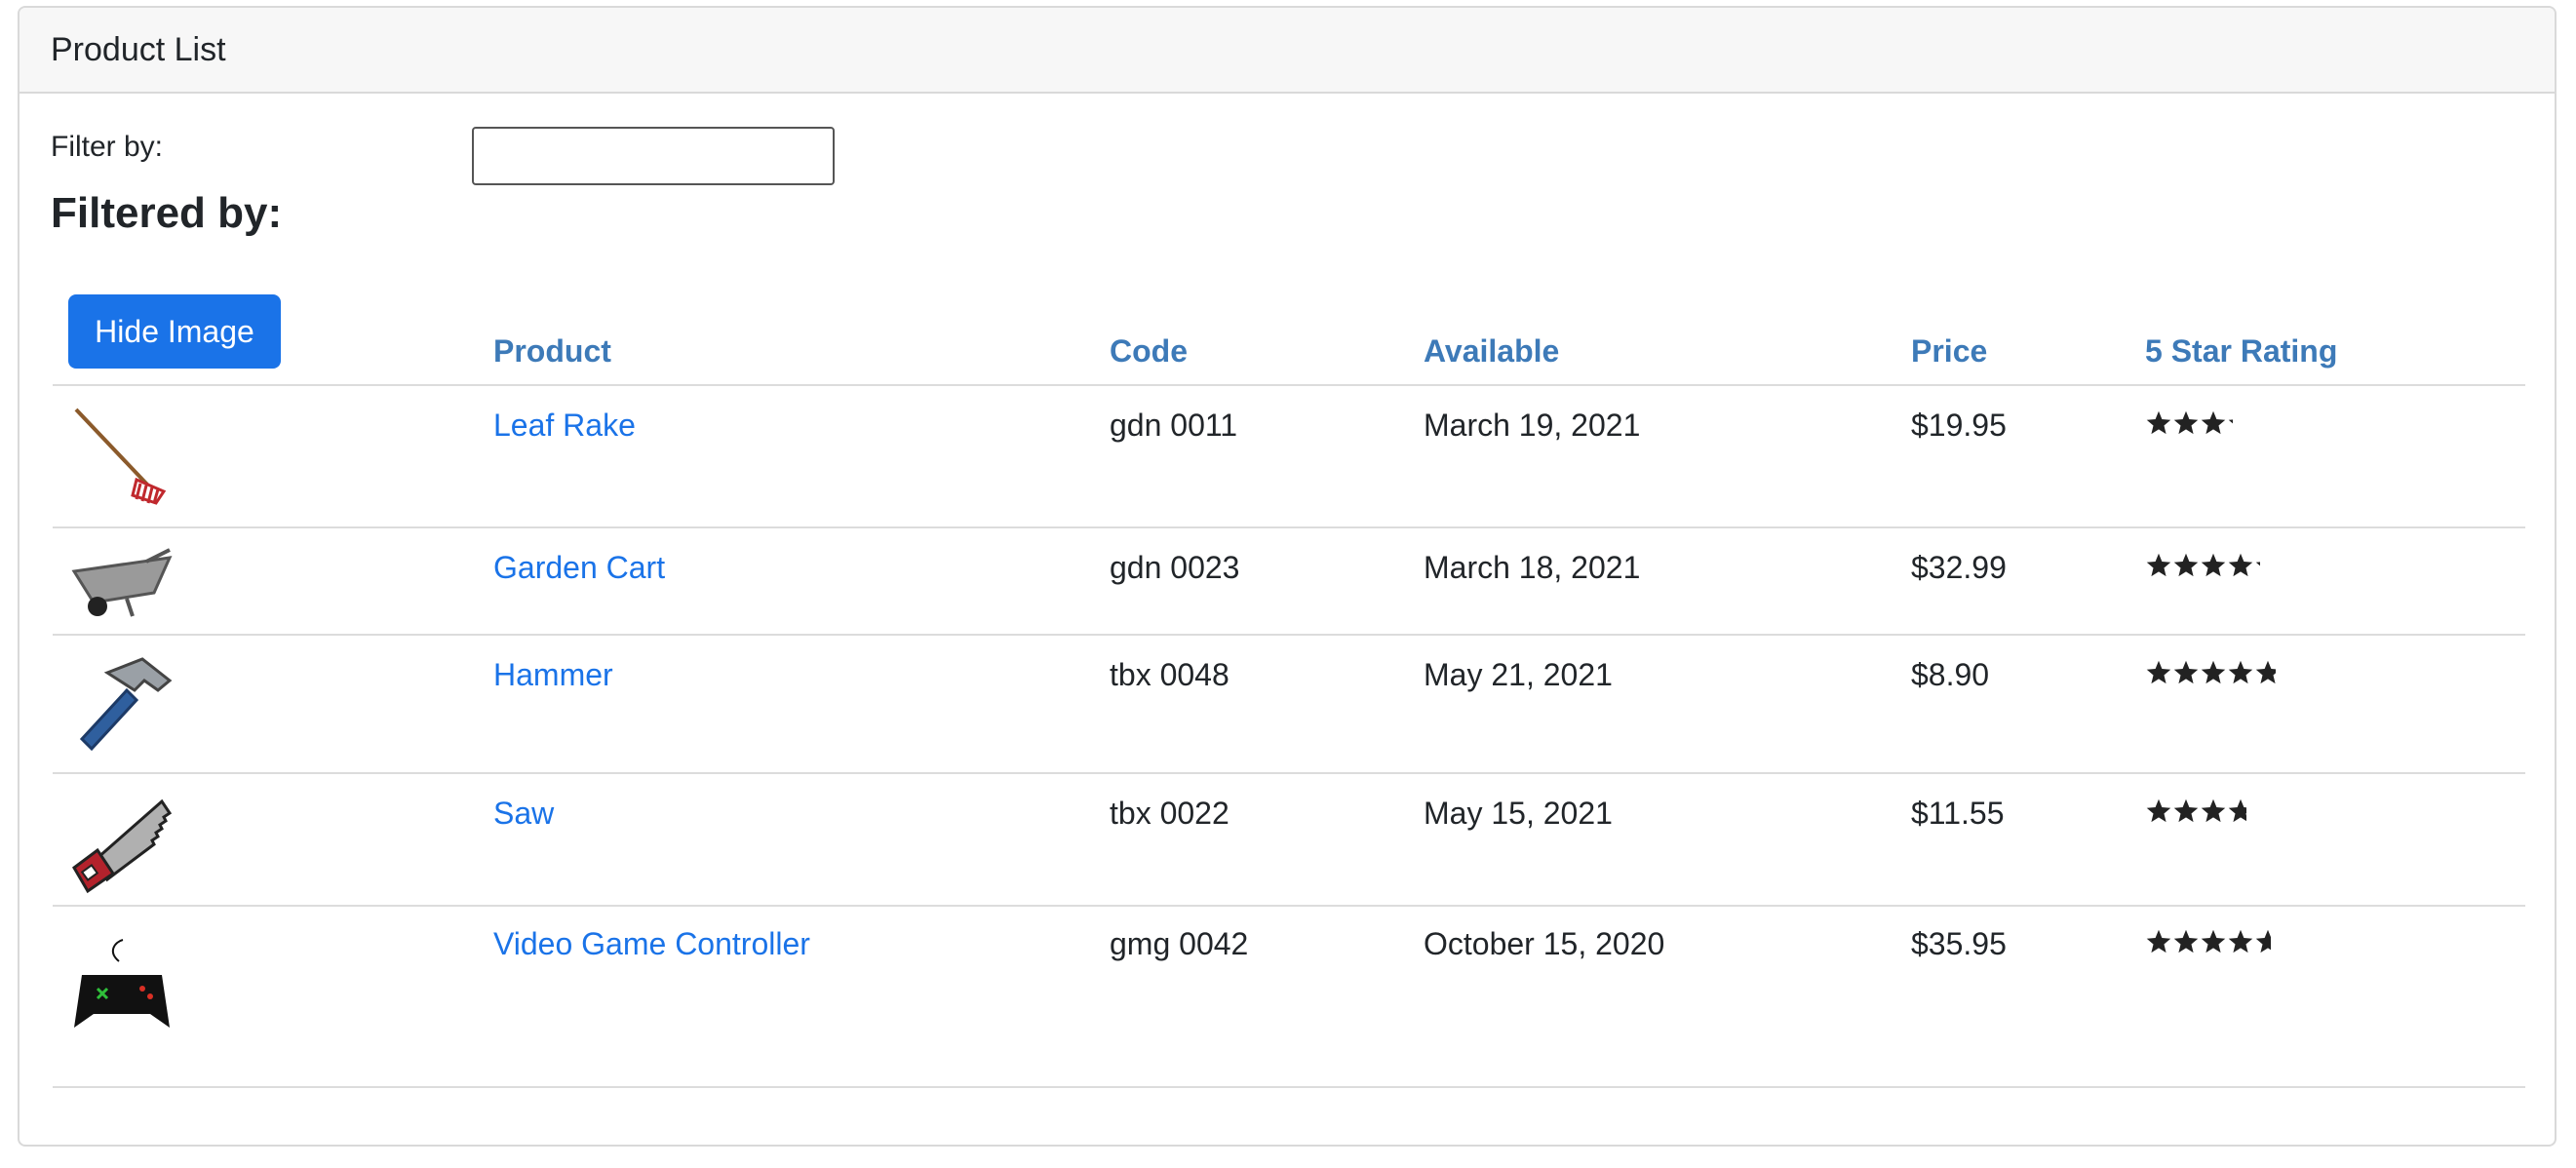 The width and height of the screenshot is (2576, 1168). Describe the element at coordinates (553, 675) in the screenshot. I see `product-link: Hammer` at that location.